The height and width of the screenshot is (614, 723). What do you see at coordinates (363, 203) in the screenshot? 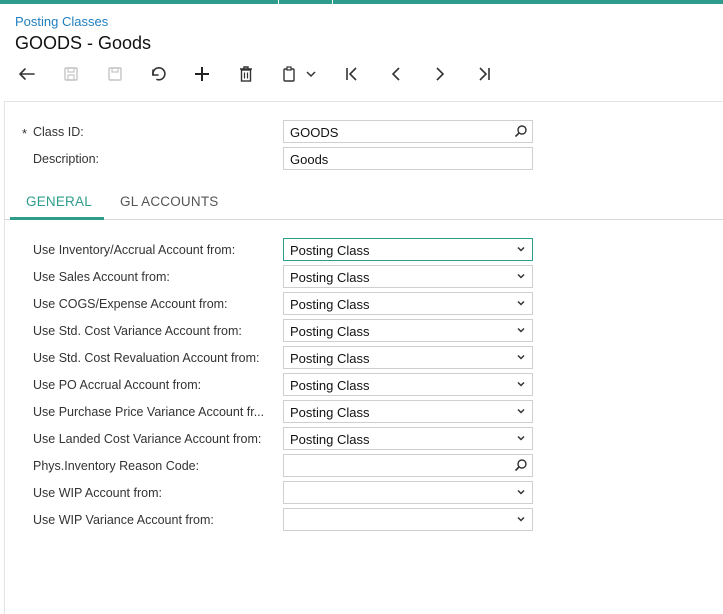
I see `tab-bar: GENERAL GL ACCOUNTS` at bounding box center [363, 203].